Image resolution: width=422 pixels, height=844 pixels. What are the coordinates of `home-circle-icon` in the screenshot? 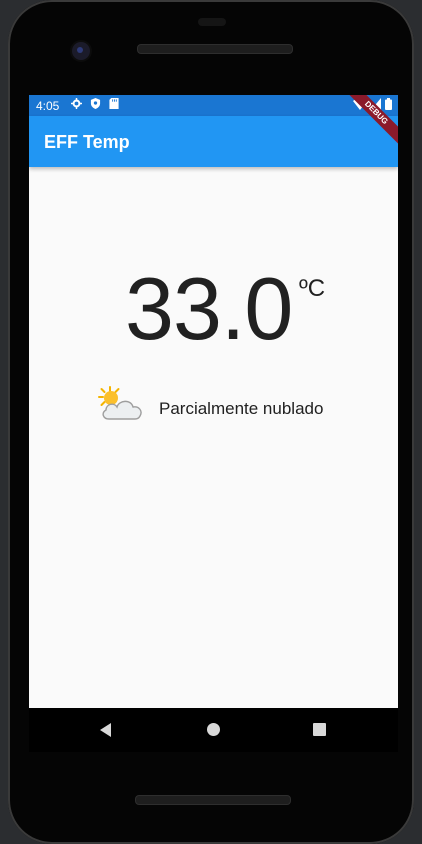 It's located at (213, 729).